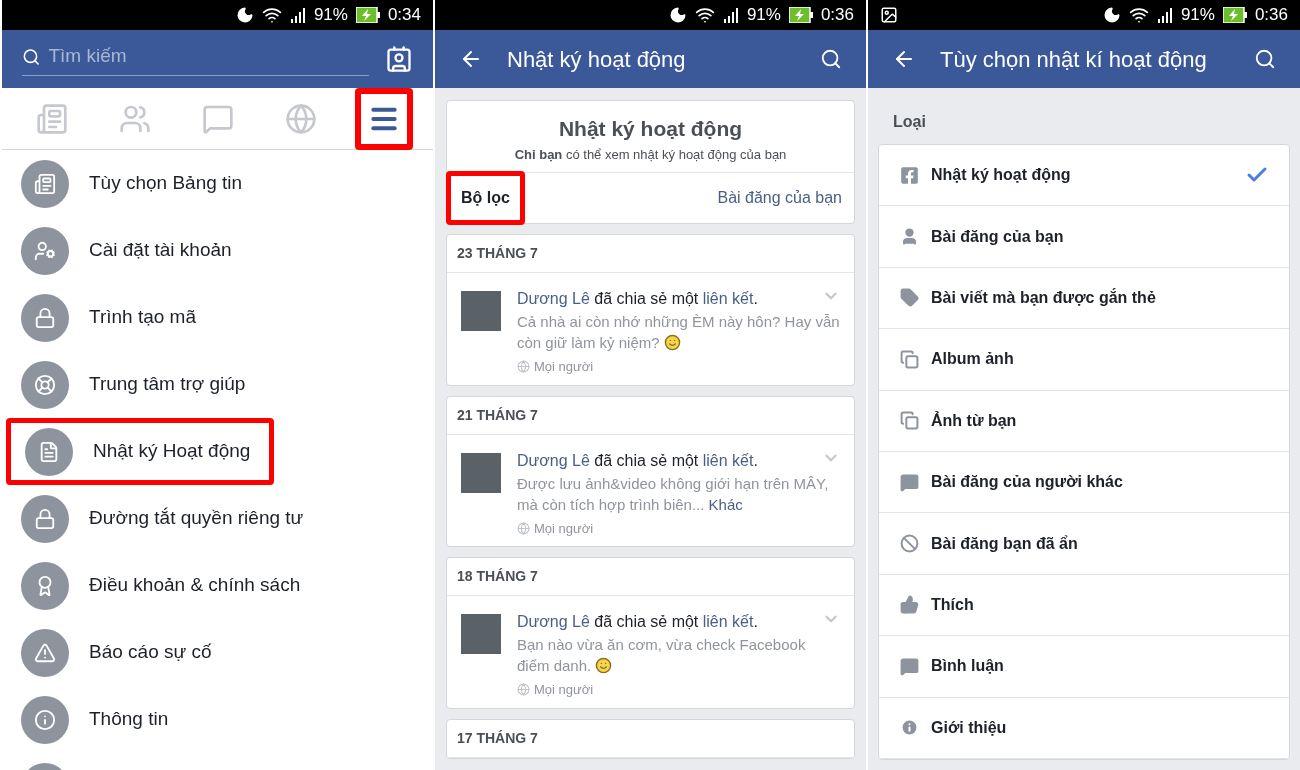  I want to click on filter-option: Nhật ký hoạt động, so click(1084, 176).